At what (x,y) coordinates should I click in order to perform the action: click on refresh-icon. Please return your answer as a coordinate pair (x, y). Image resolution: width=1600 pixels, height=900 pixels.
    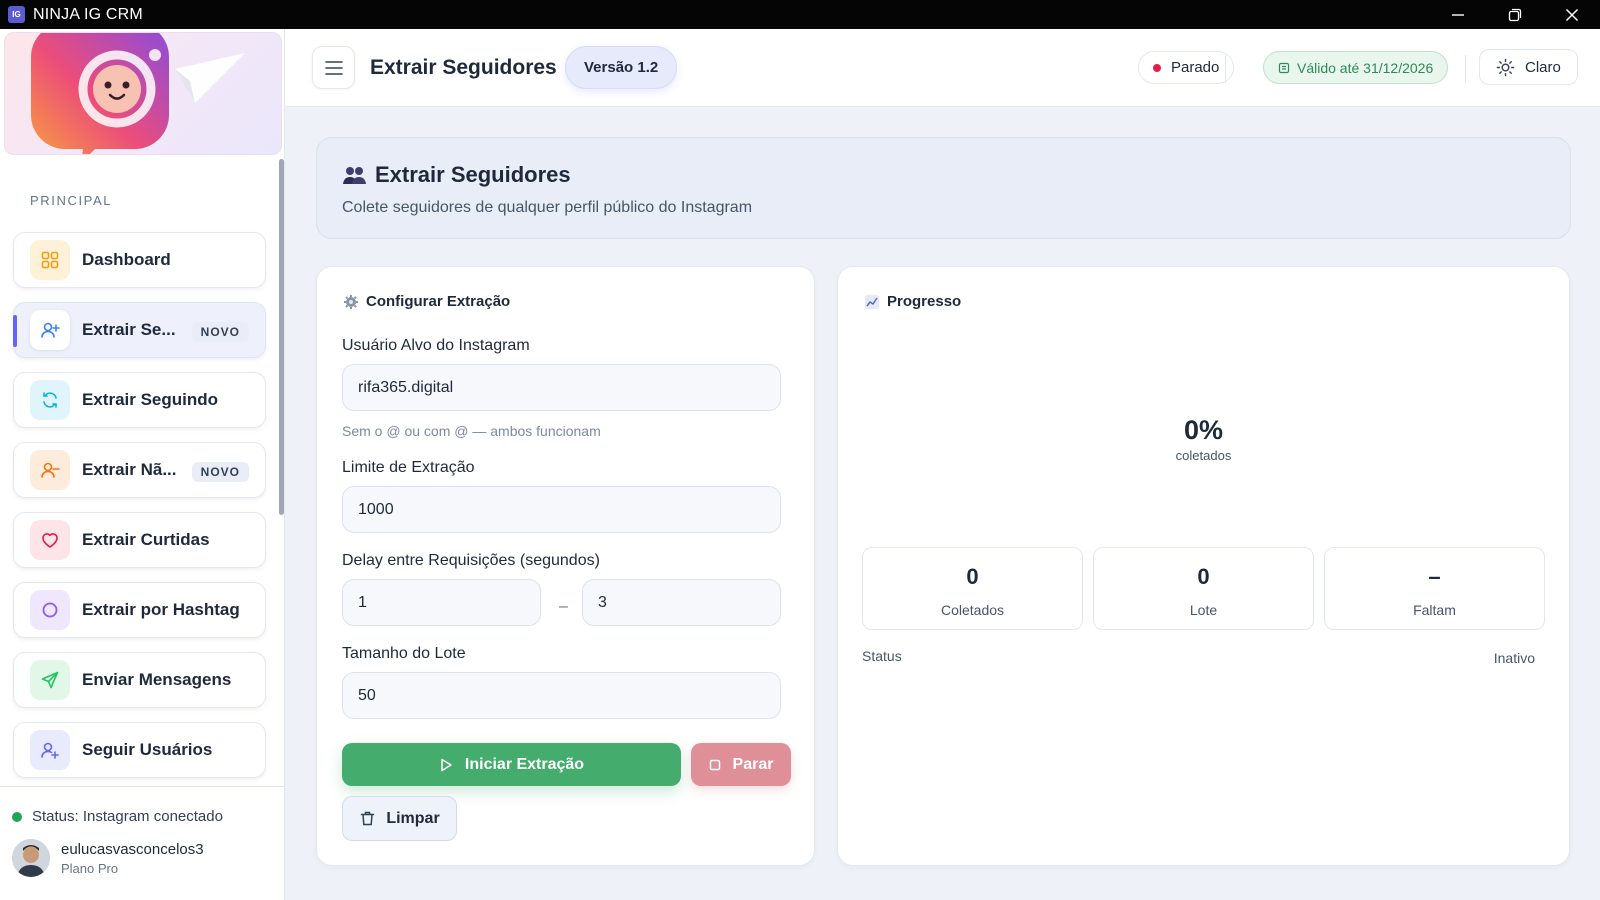
    Looking at the image, I should click on (50, 400).